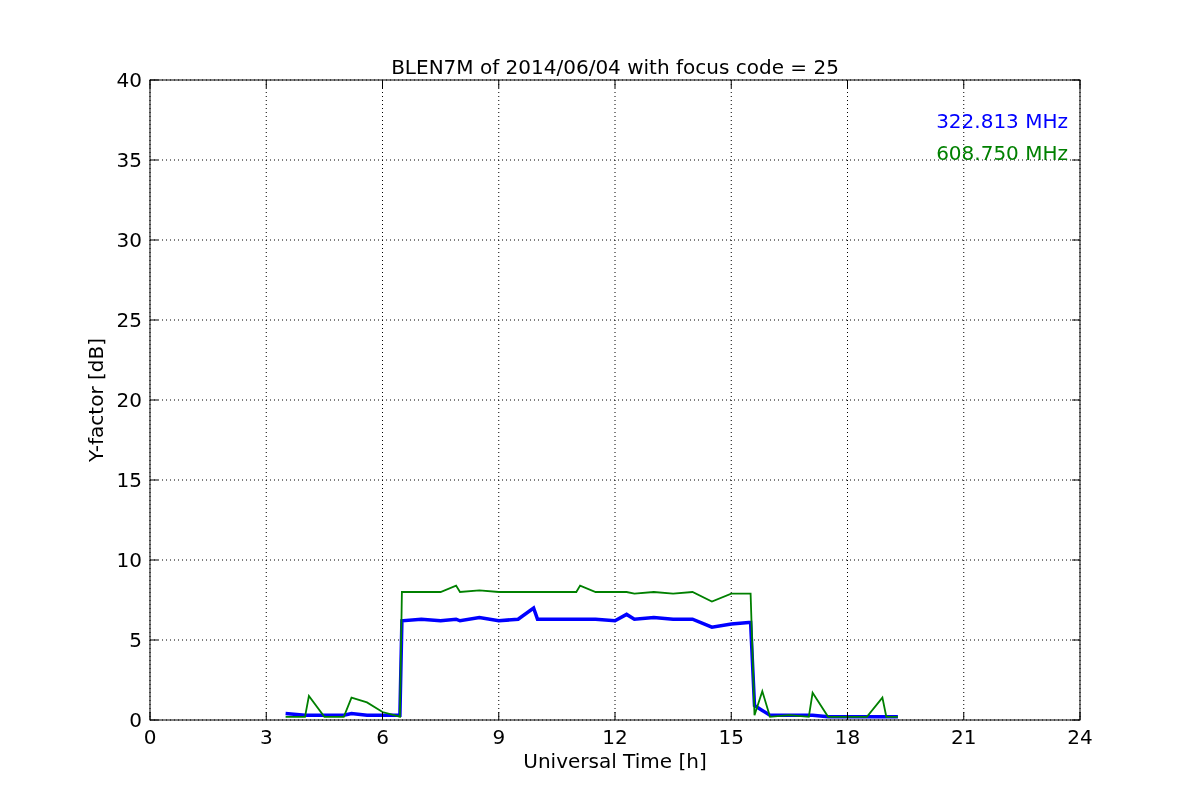  Describe the element at coordinates (499, 737) in the screenshot. I see `tick-label: 9` at that location.